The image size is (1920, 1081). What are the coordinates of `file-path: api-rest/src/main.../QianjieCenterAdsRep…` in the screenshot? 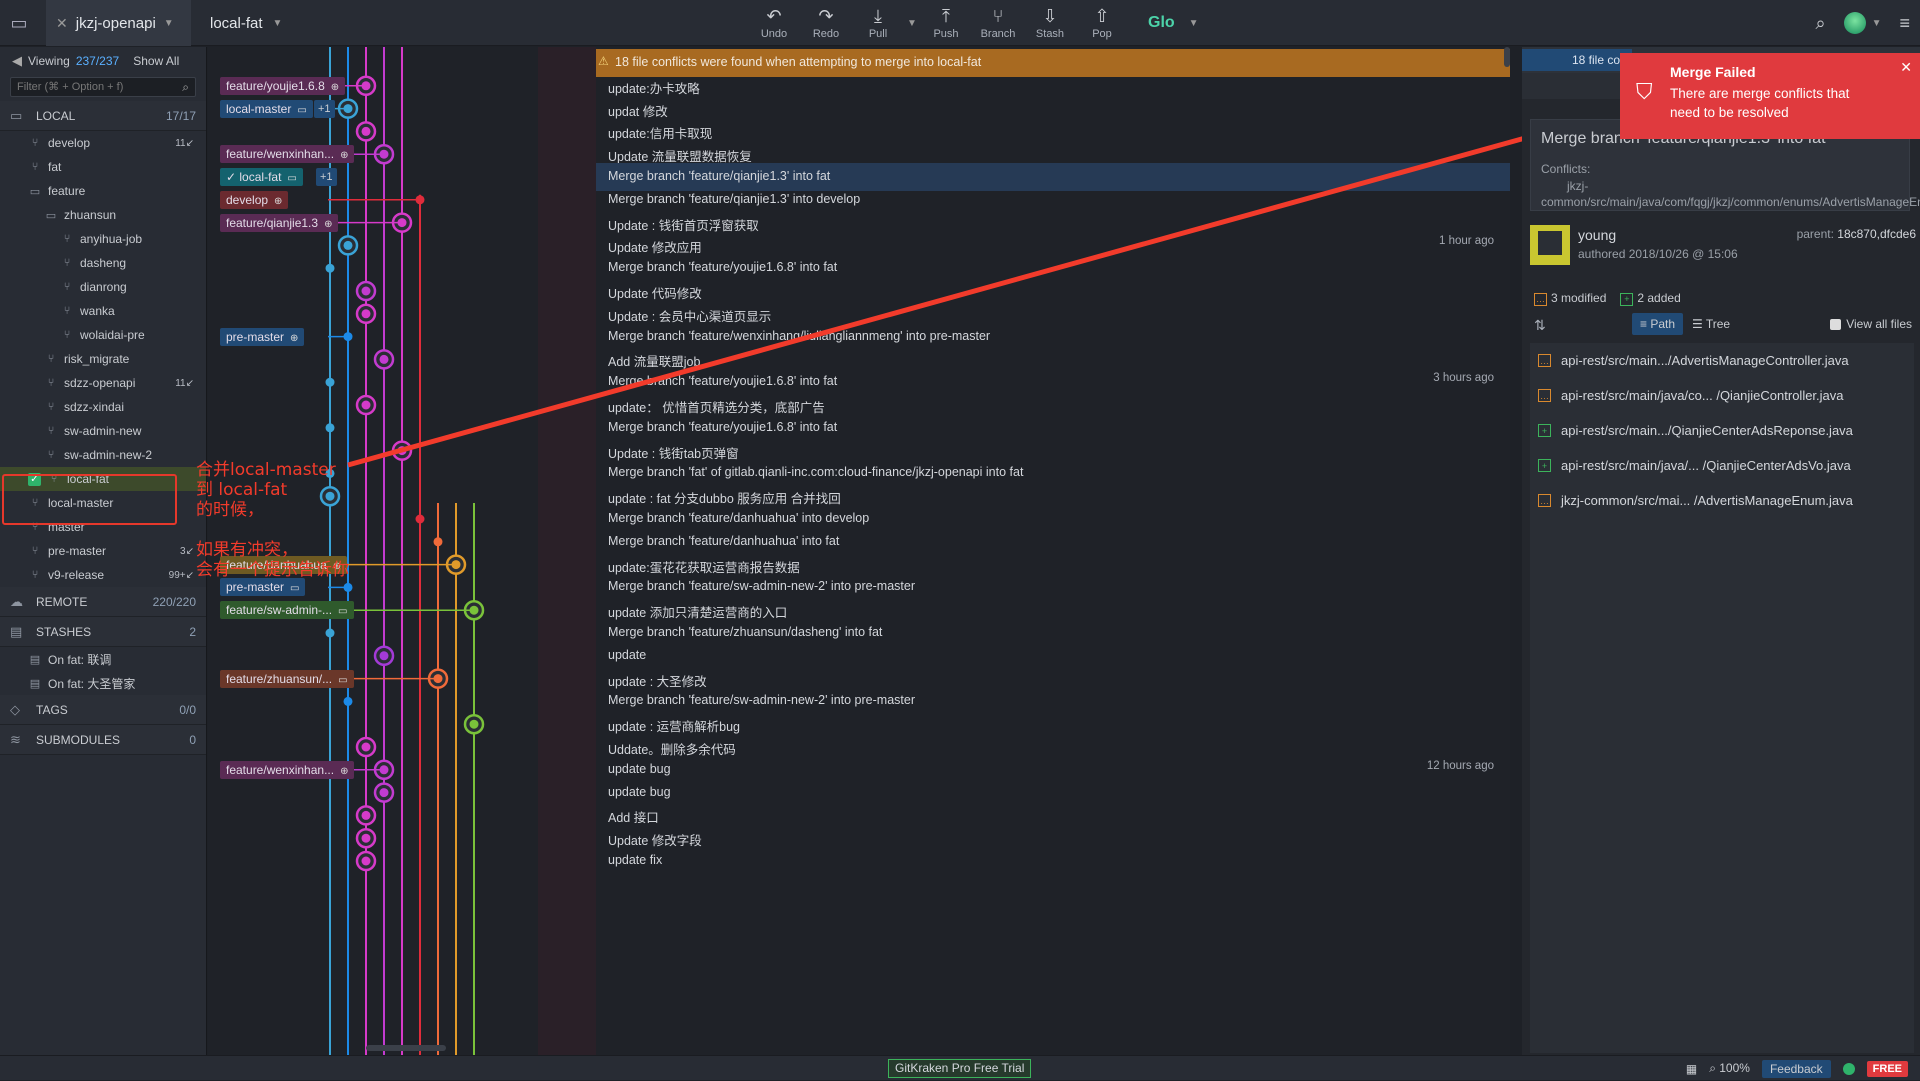 It's located at (1707, 430).